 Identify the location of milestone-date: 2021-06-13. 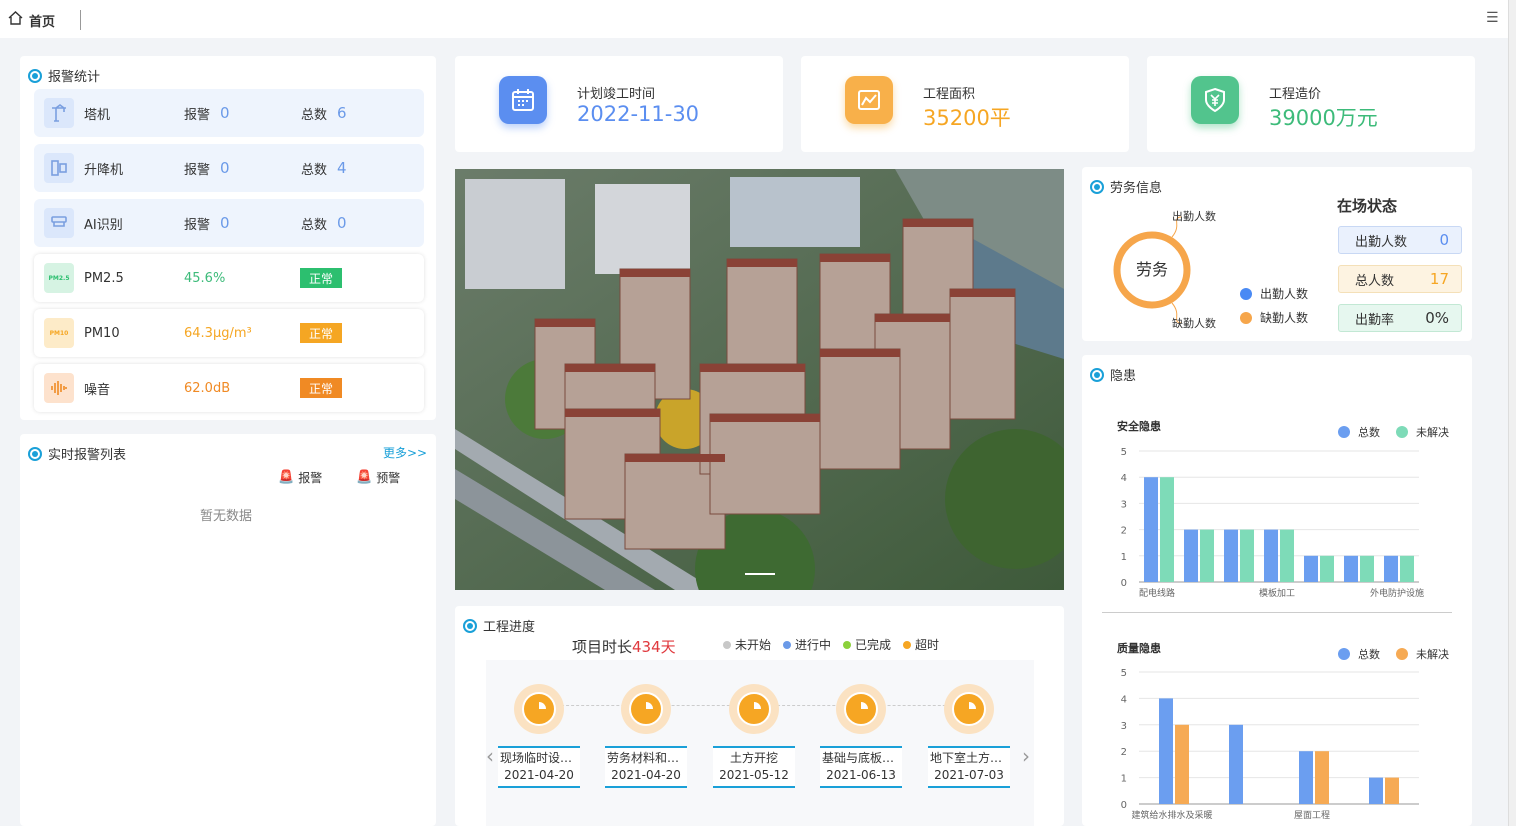
(861, 775).